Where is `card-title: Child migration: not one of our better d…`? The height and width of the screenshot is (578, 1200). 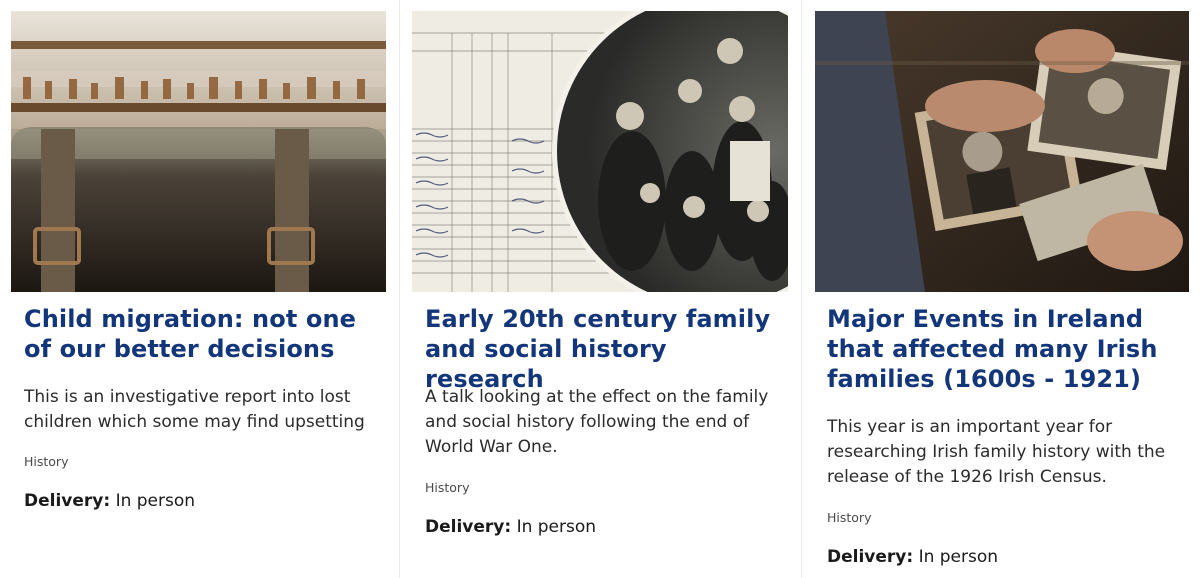 card-title: Child migration: not one of our better d… is located at coordinates (204, 334).